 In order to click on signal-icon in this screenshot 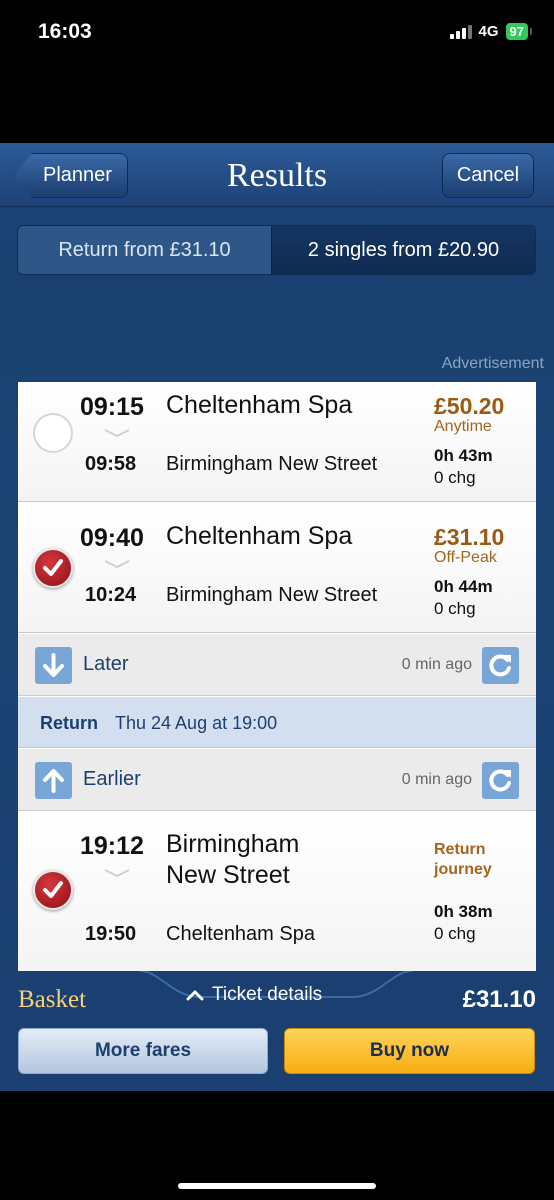, I will do `click(460, 31)`.